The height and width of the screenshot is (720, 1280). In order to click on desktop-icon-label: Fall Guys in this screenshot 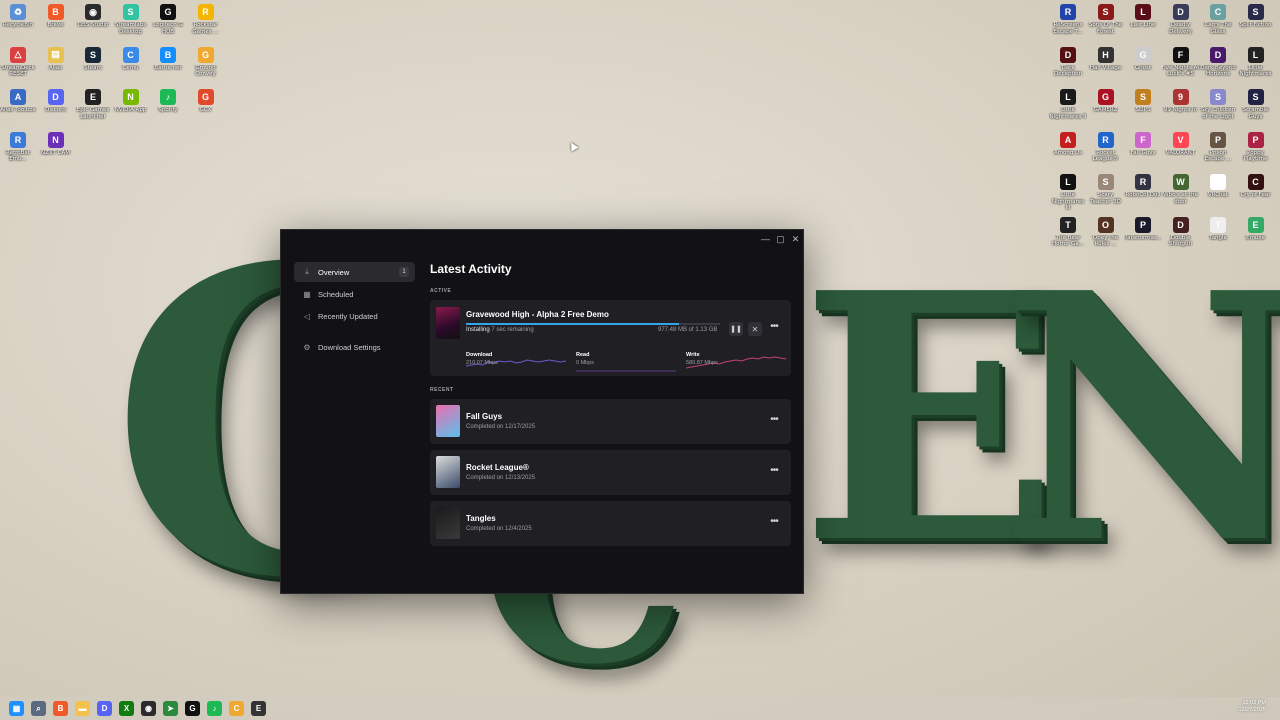, I will do `click(1143, 152)`.